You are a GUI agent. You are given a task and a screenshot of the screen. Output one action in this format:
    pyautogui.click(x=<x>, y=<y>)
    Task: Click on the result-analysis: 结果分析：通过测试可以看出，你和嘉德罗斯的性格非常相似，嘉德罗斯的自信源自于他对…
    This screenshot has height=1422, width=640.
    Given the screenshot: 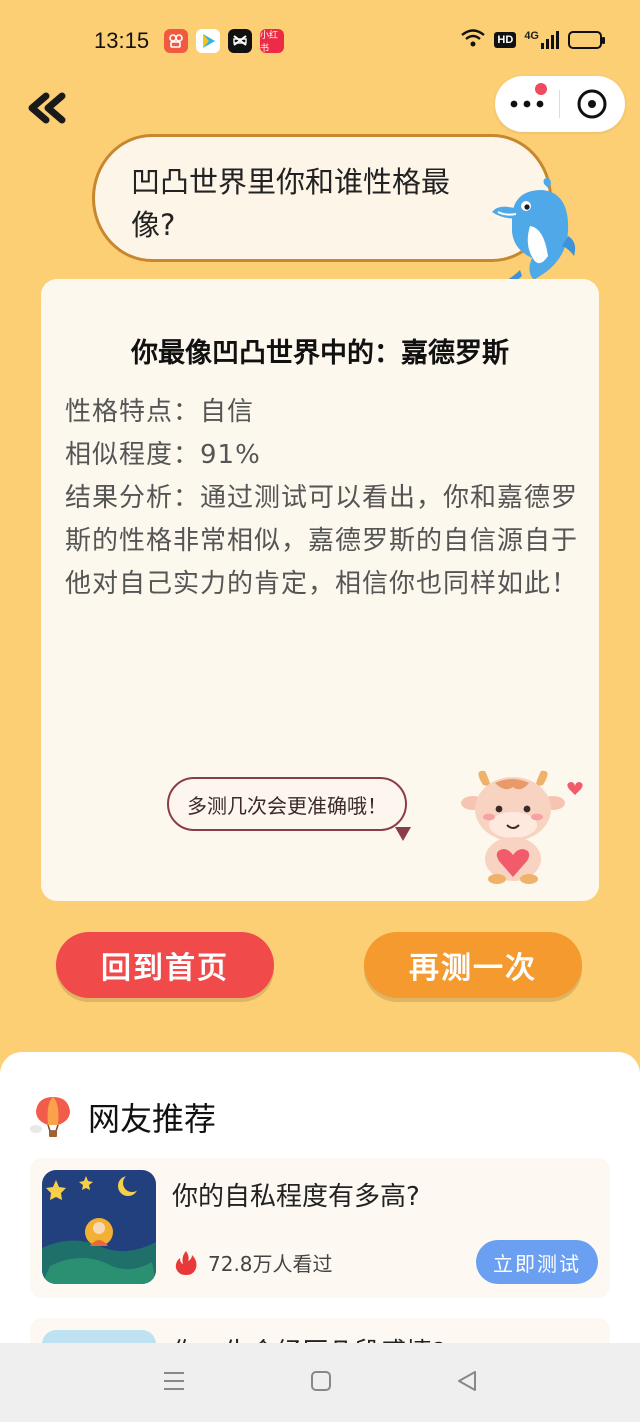 What is the action you would take?
    pyautogui.click(x=322, y=541)
    